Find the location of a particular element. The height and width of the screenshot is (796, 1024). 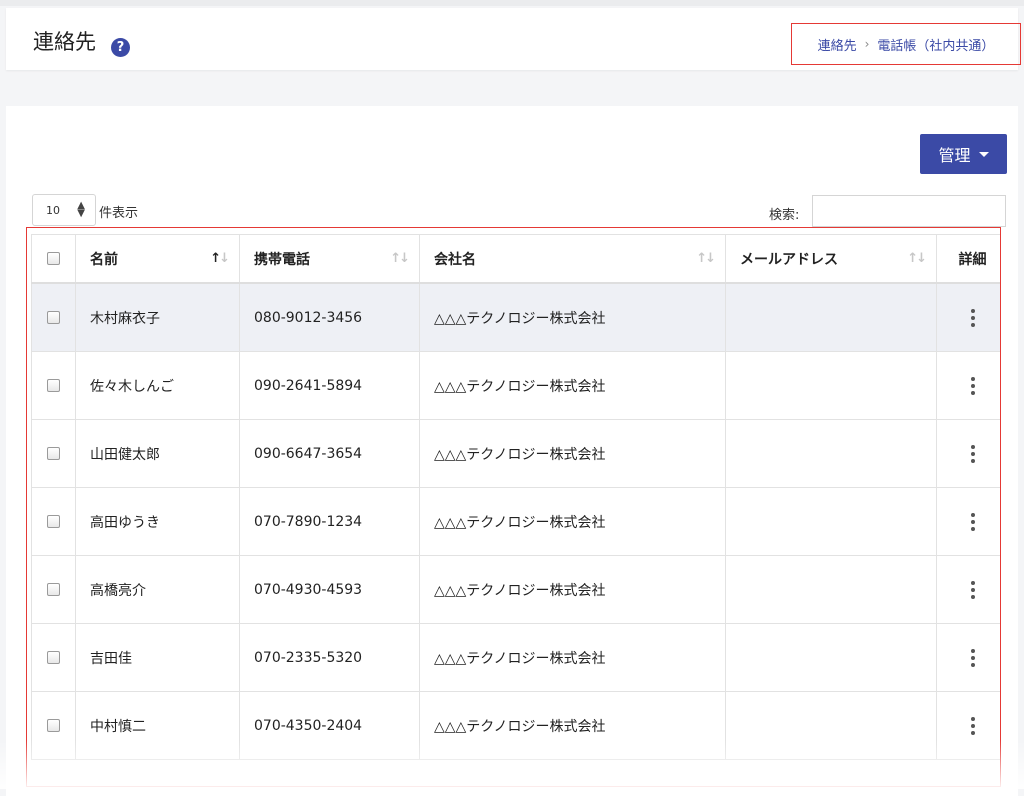

cell-name: 木村麻衣子 is located at coordinates (157, 317).